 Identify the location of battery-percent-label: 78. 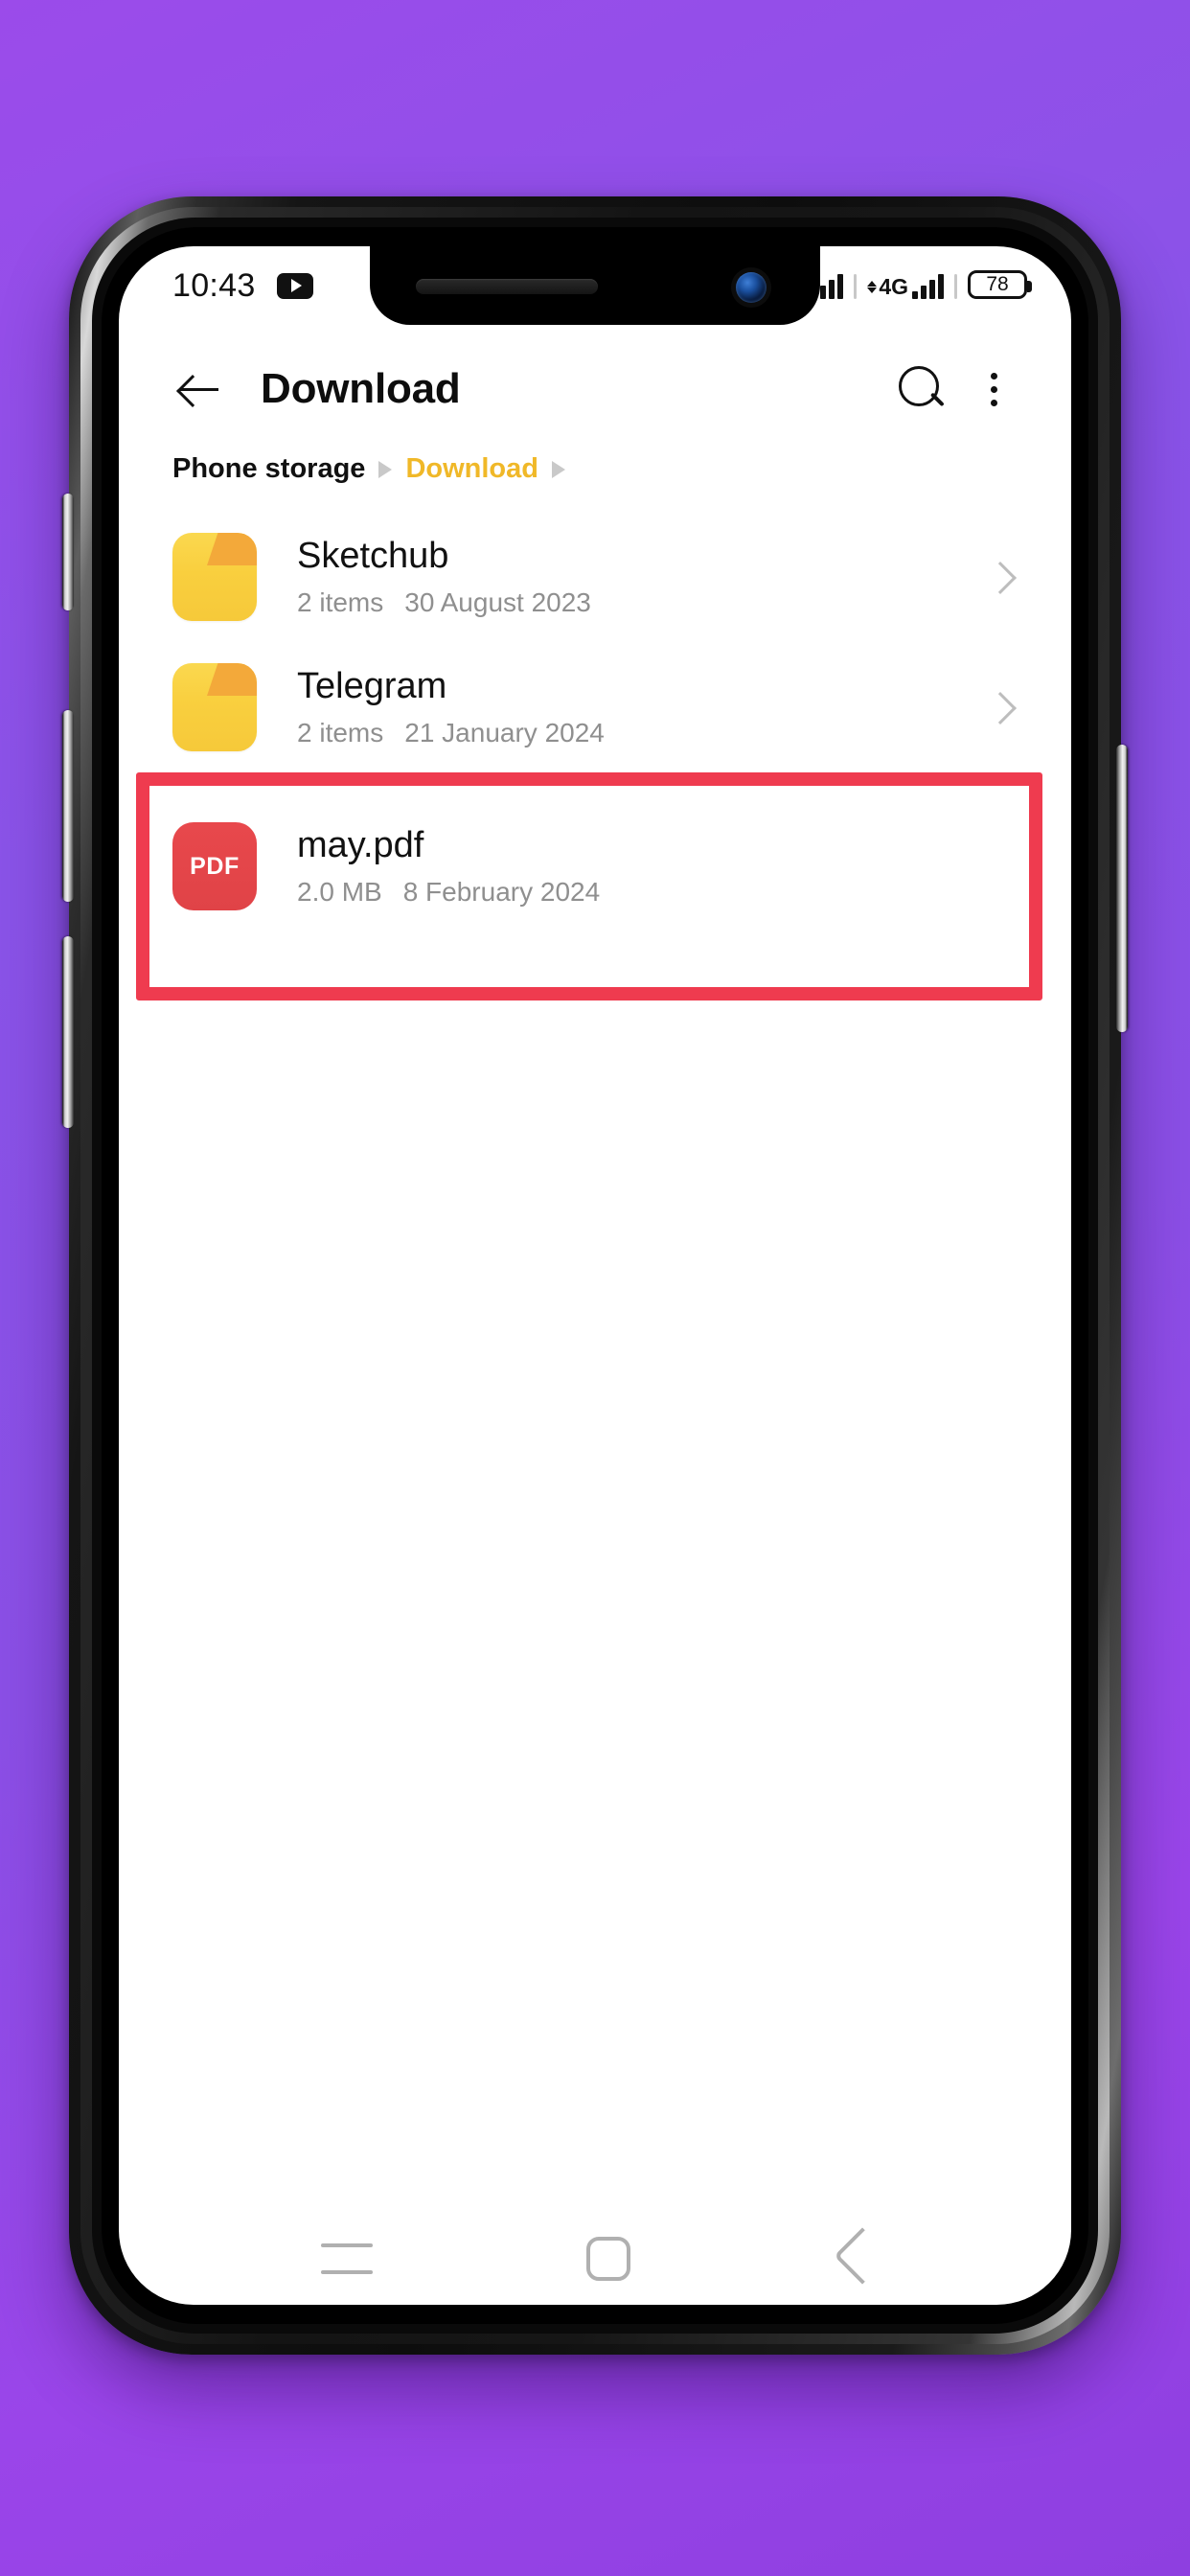
(998, 284).